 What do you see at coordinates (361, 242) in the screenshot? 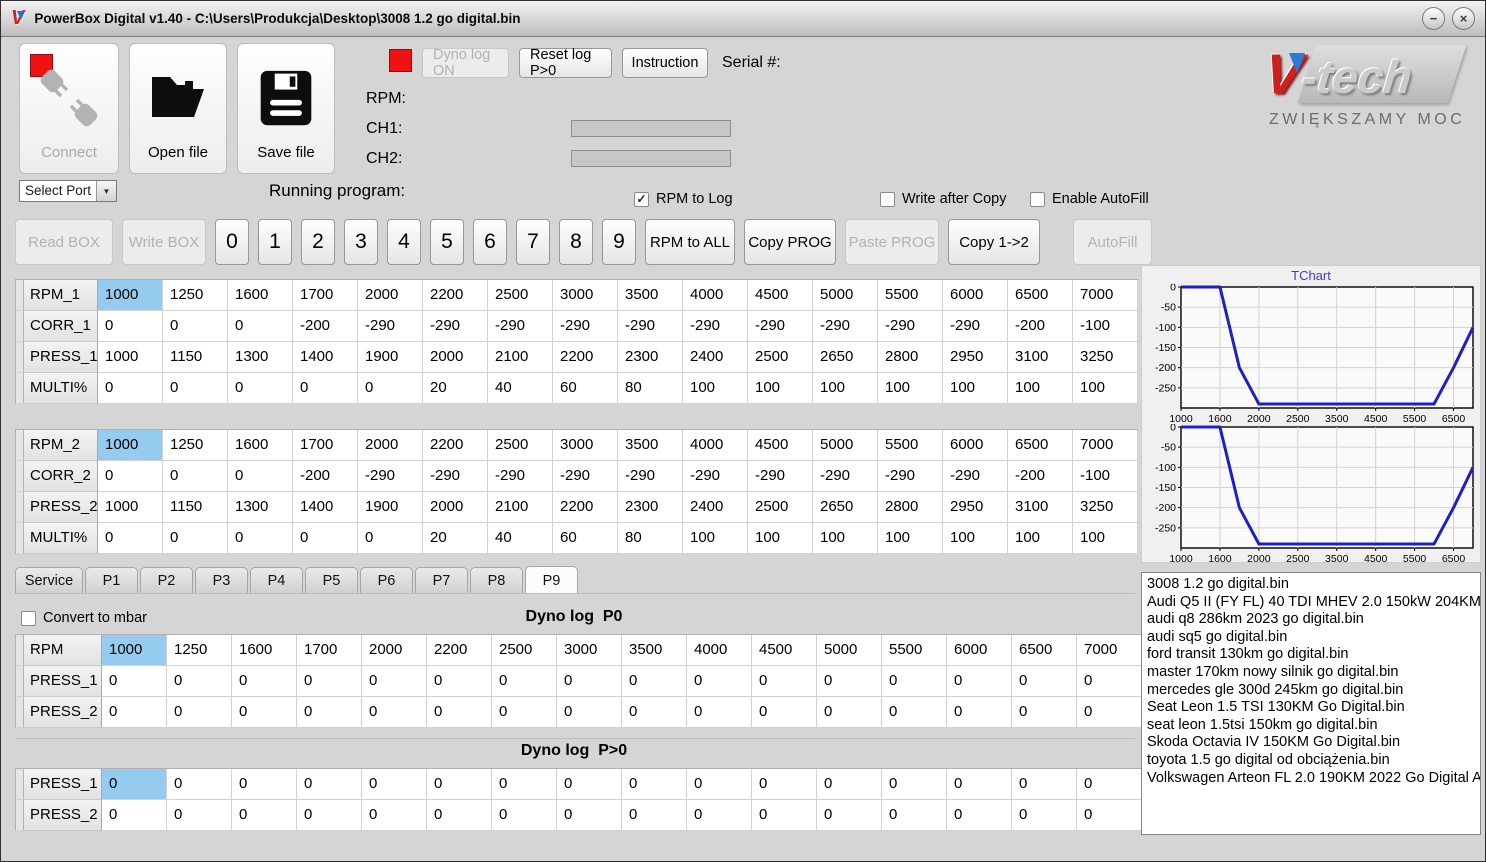
I see `program-button: 3` at bounding box center [361, 242].